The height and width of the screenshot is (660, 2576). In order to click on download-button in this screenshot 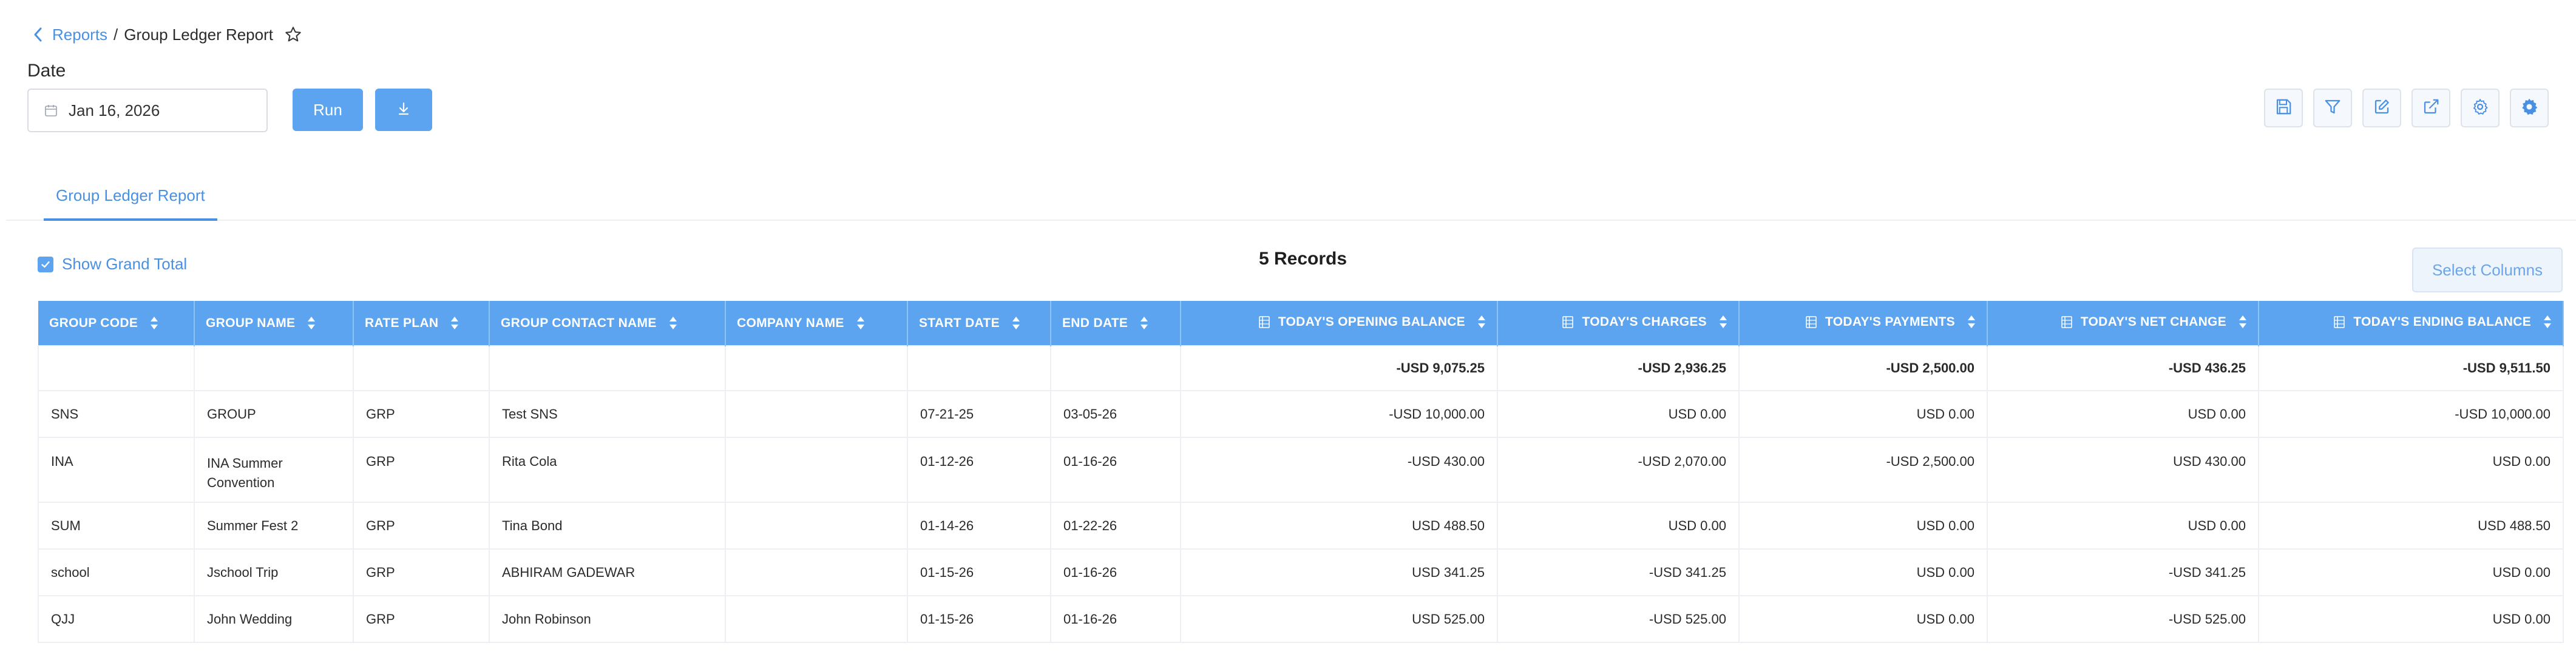, I will do `click(403, 110)`.